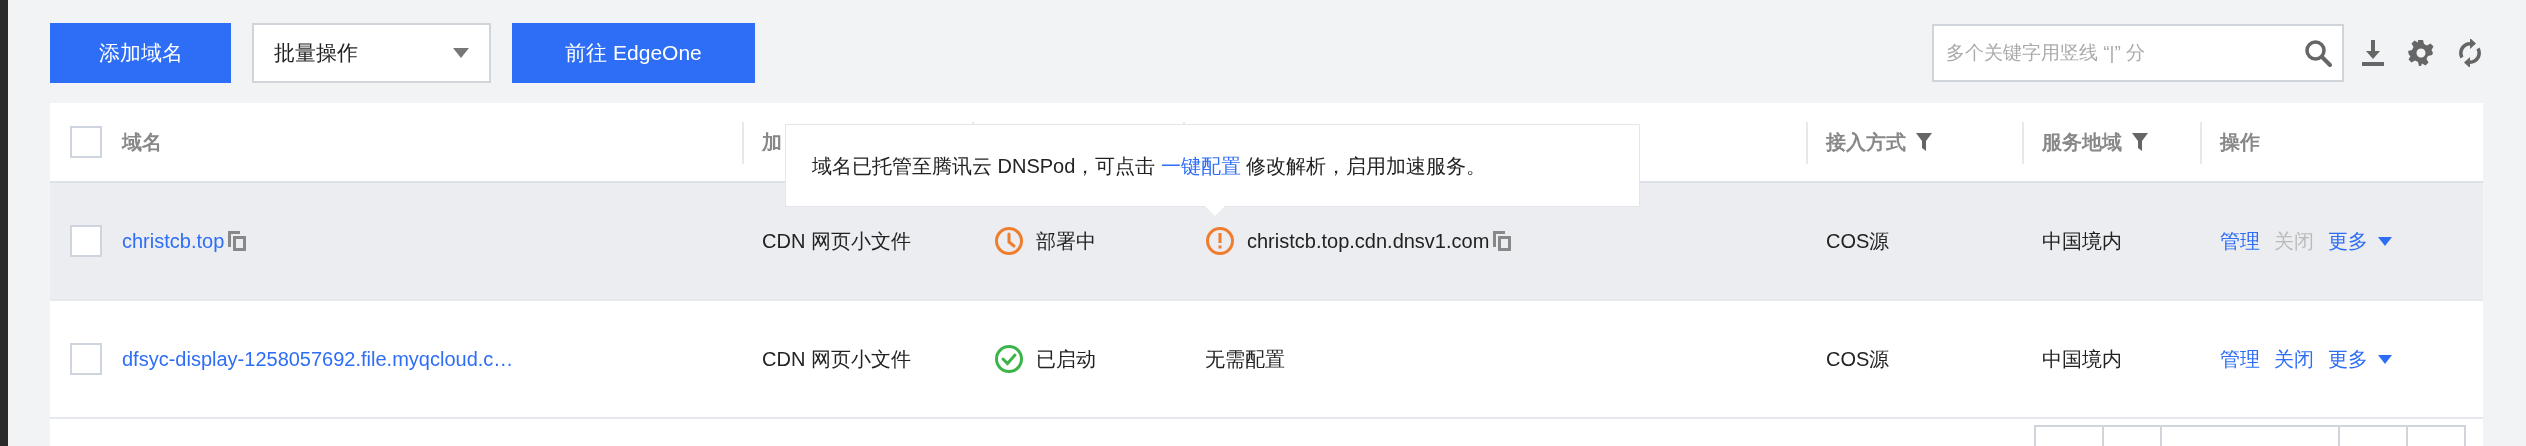 This screenshot has height=446, width=2526. Describe the element at coordinates (173, 241) in the screenshot. I see `domain-link: christcb.top` at that location.